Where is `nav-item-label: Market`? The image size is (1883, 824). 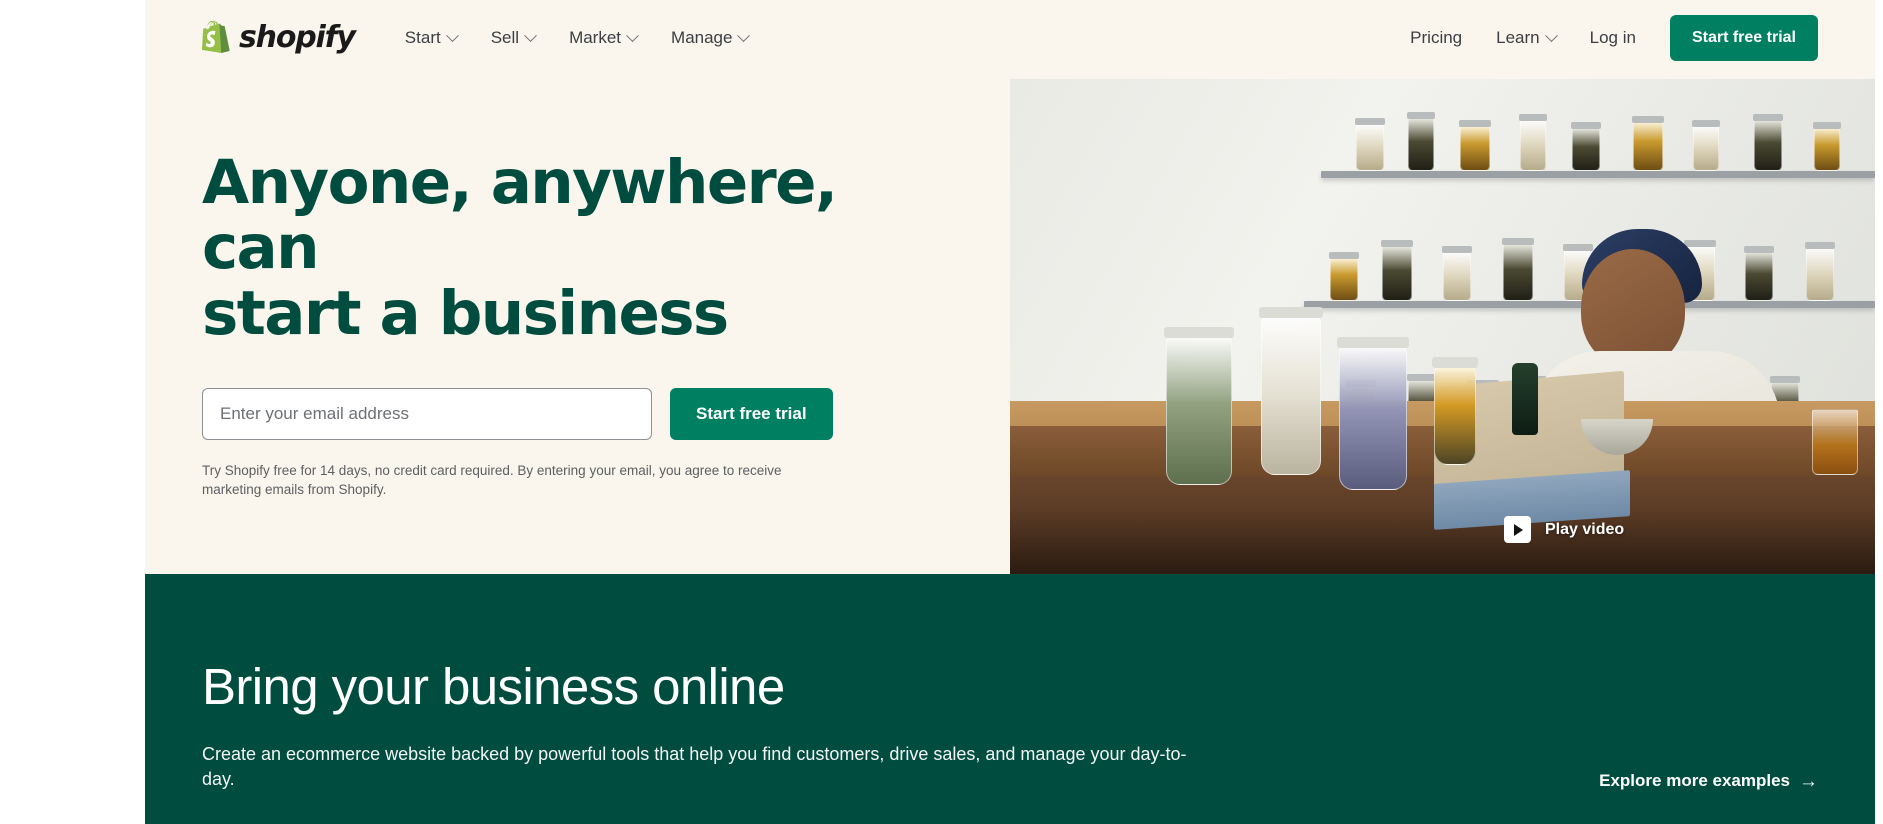 nav-item-label: Market is located at coordinates (595, 37).